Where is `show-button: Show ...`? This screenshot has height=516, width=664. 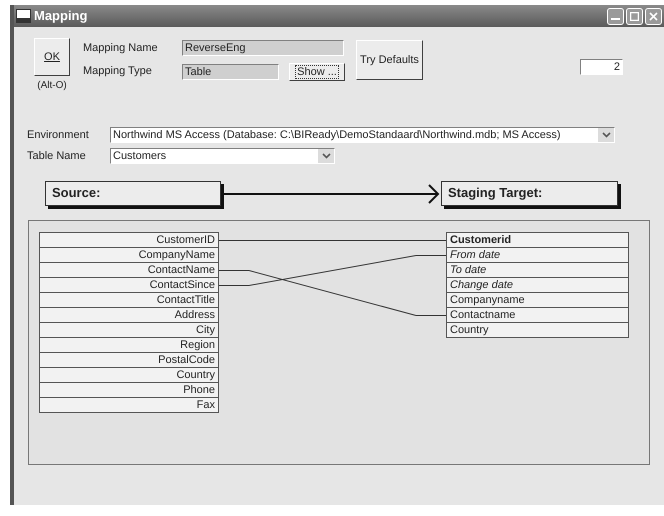
show-button: Show ... is located at coordinates (317, 71).